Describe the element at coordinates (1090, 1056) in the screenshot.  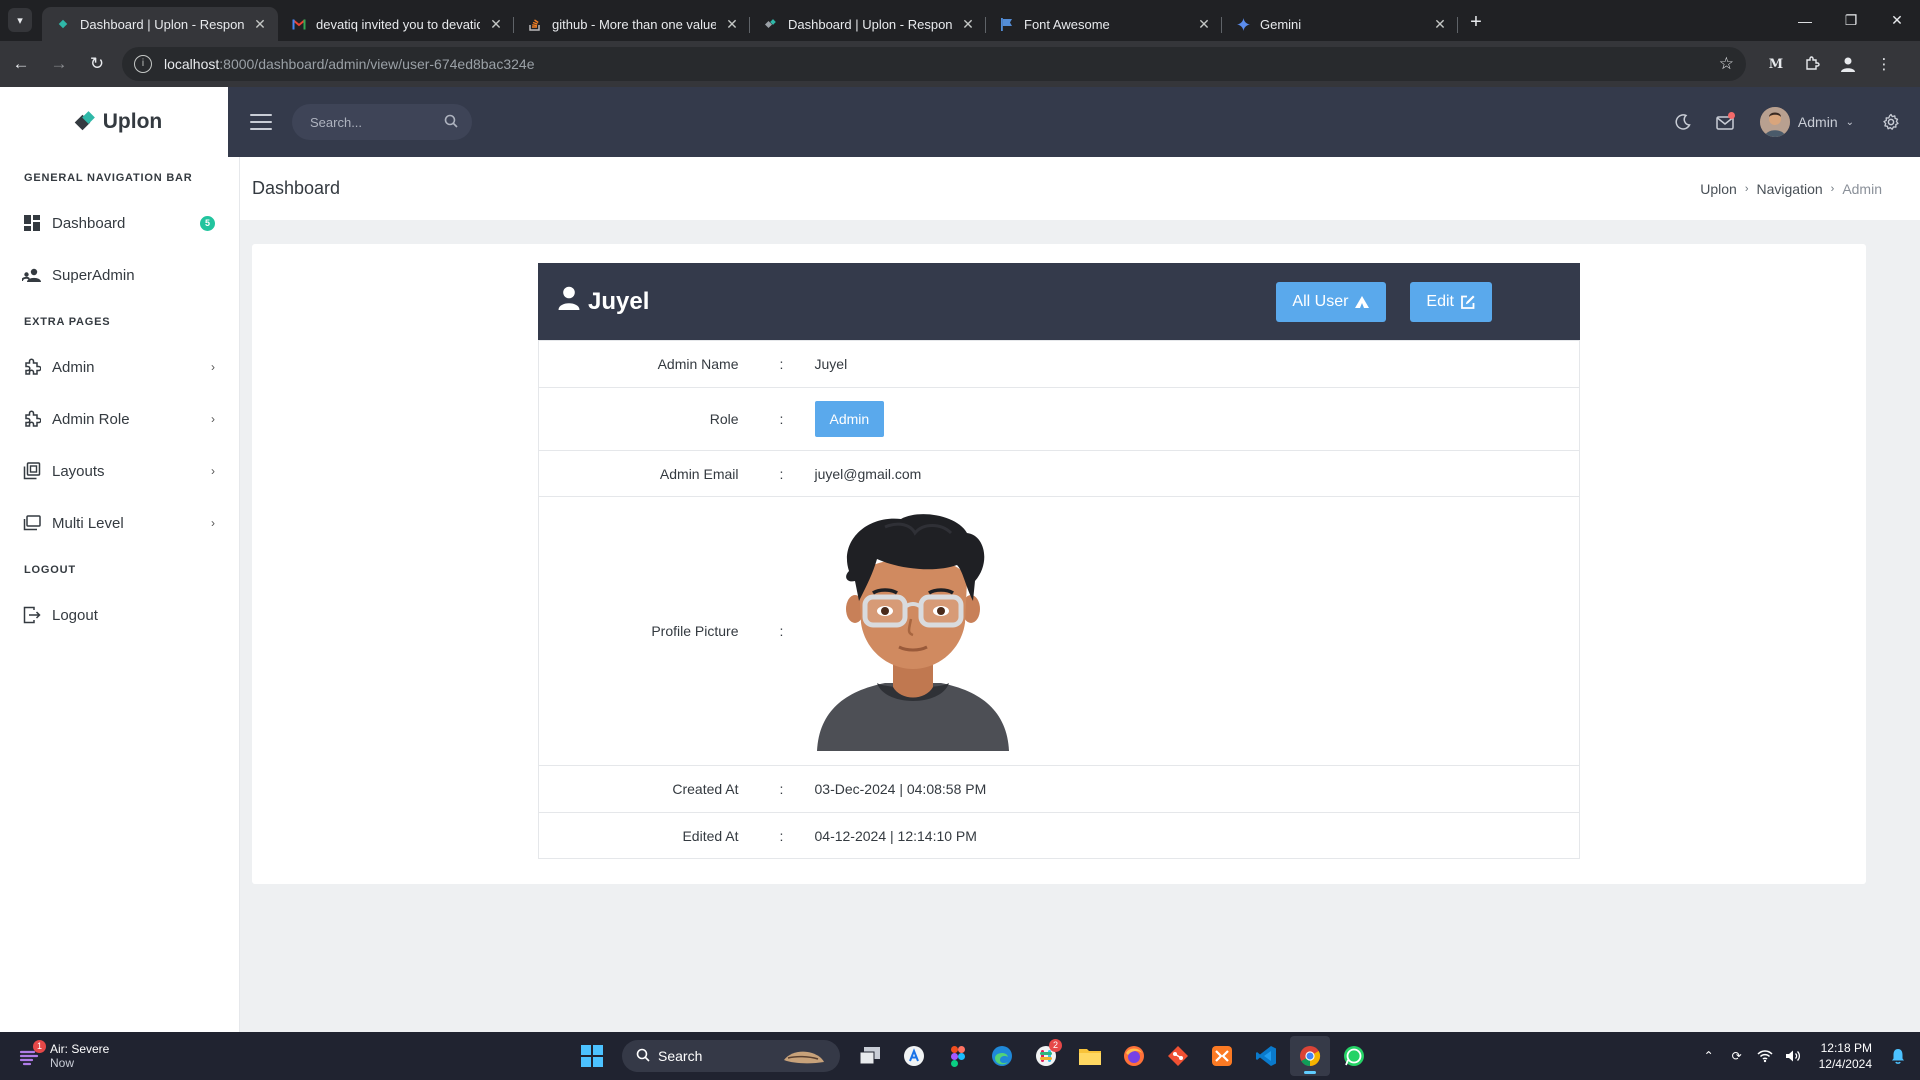
I see `file-explorer-icon` at that location.